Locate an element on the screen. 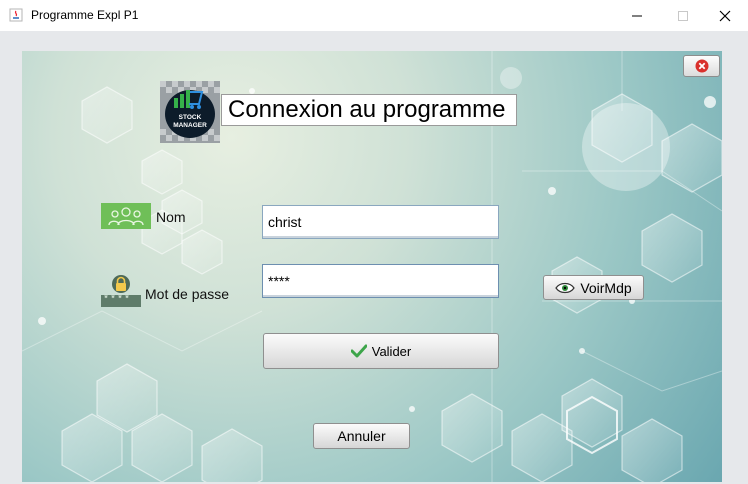 This screenshot has width=748, height=484. valider-button: Valider is located at coordinates (381, 351).